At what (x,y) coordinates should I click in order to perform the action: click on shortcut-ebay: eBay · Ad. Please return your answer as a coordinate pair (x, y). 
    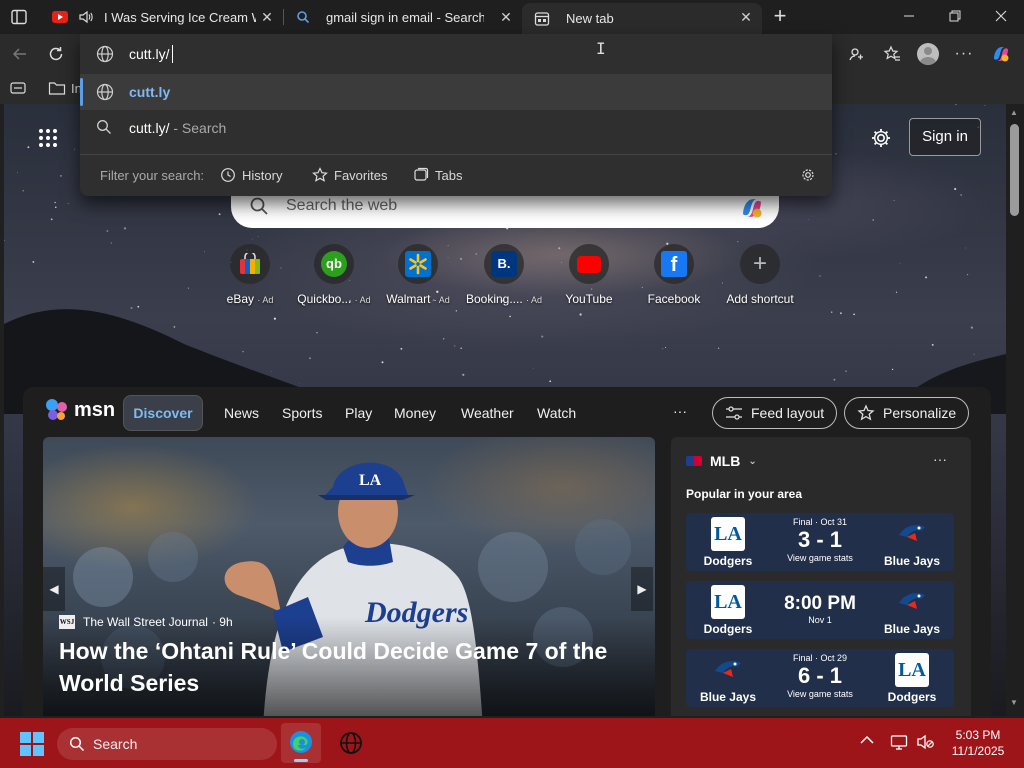
    Looking at the image, I should click on (250, 275).